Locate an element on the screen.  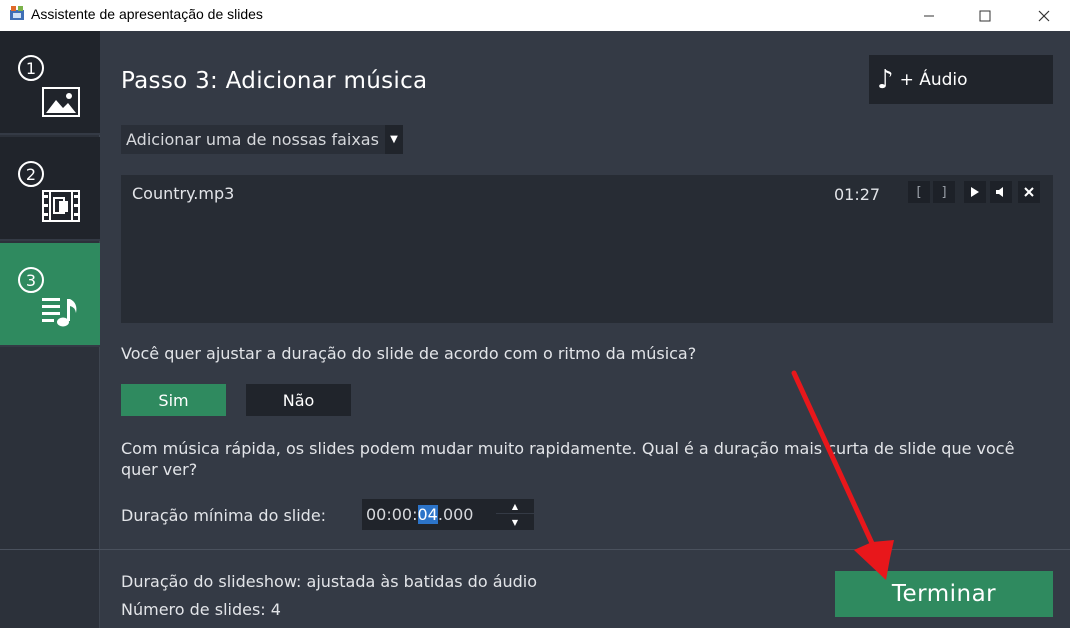
min-duration-input: 00:00:04.000 ▲ ▼ is located at coordinates (448, 514).